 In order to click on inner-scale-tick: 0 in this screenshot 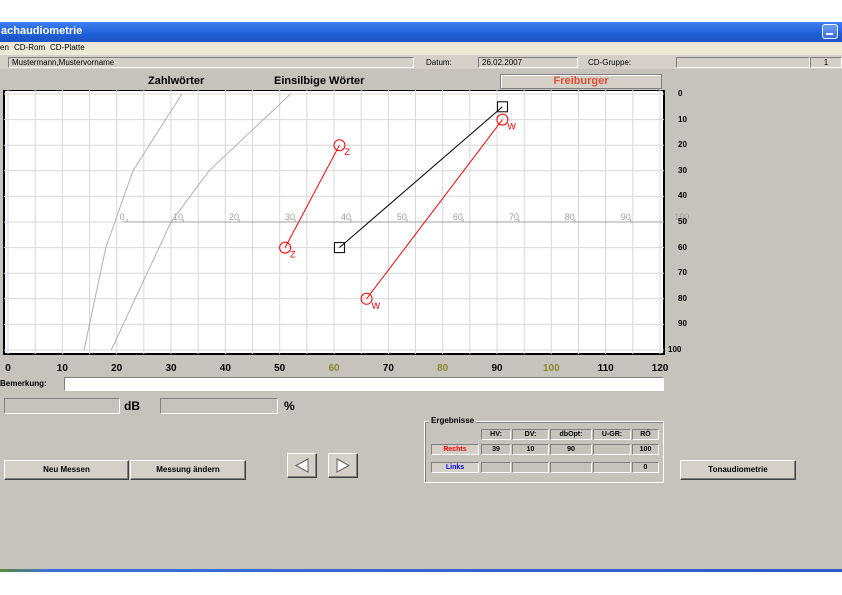, I will do `click(122, 217)`.